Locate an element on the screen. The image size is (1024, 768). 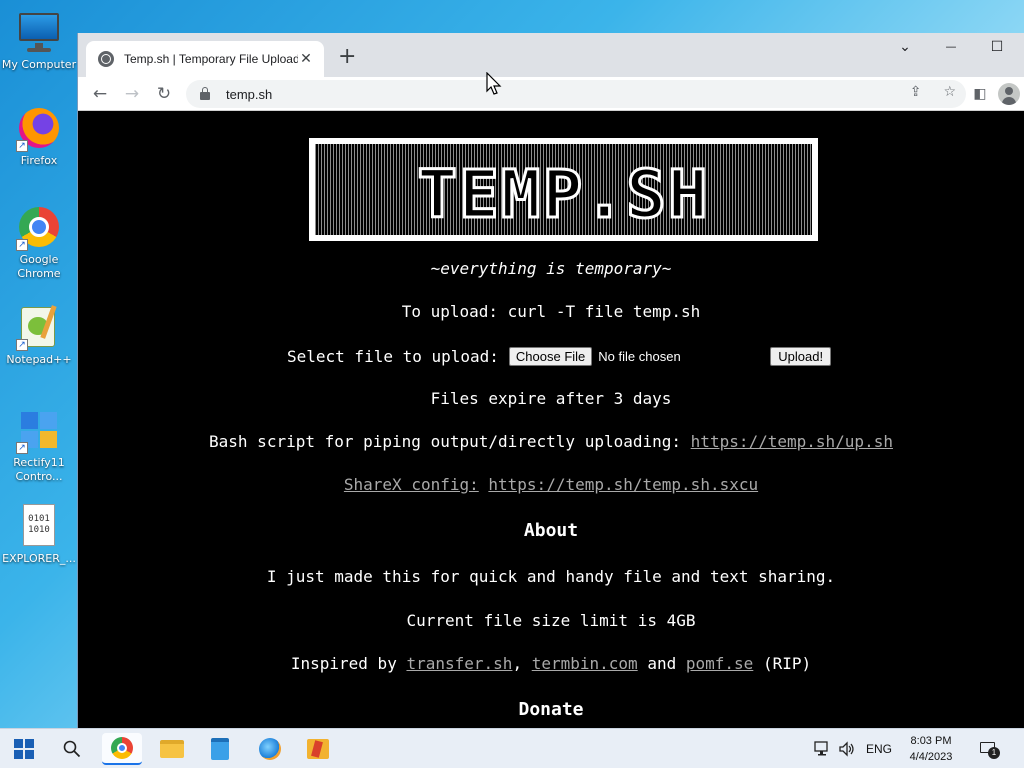
desktop-icon-label: My Computer is located at coordinates (39, 64).